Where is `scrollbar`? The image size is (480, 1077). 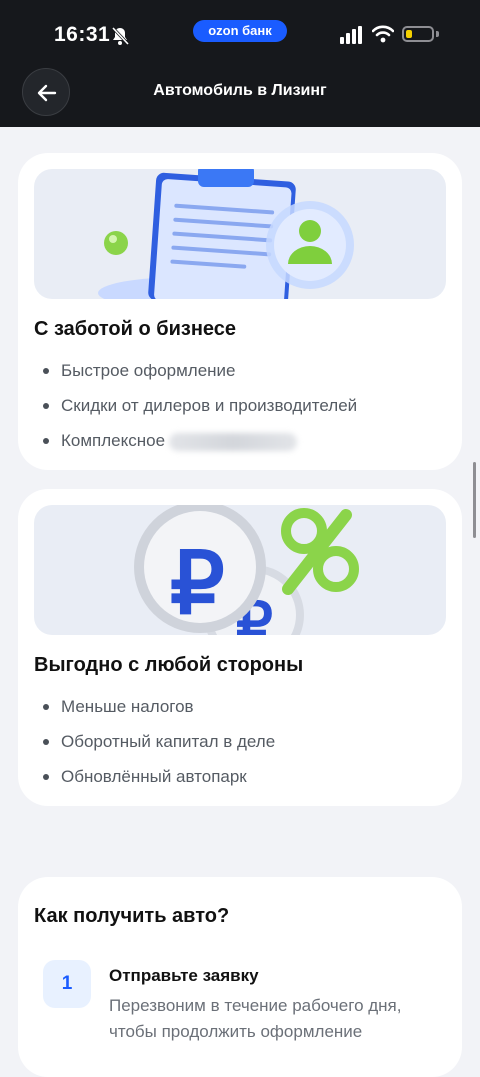 scrollbar is located at coordinates (474, 500).